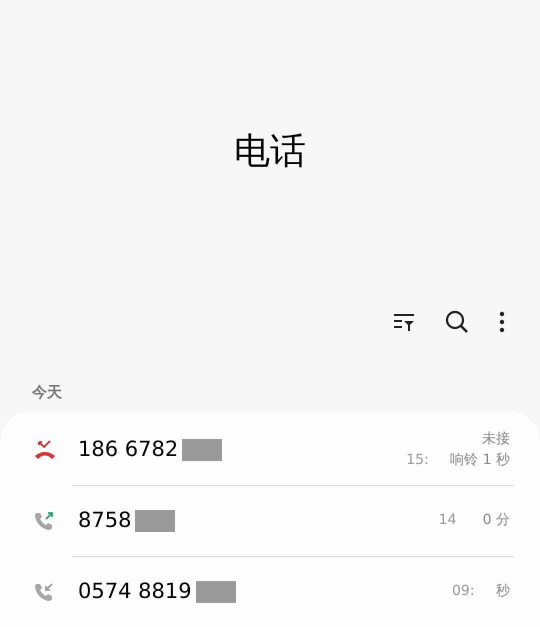  What do you see at coordinates (418, 460) in the screenshot?
I see `call-time: 15:` at bounding box center [418, 460].